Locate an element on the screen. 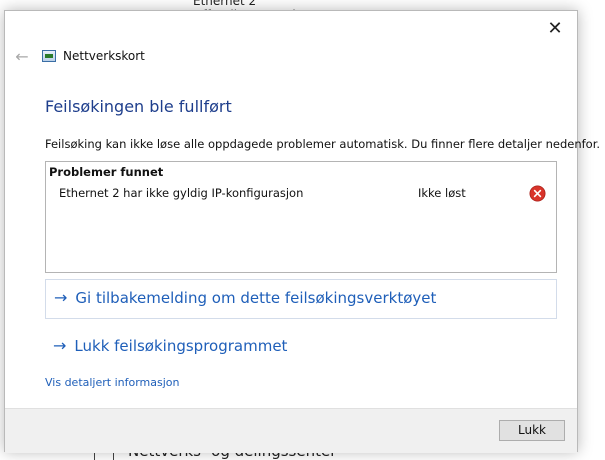  page-title: Feilsøkingen ble fullført is located at coordinates (138, 106).